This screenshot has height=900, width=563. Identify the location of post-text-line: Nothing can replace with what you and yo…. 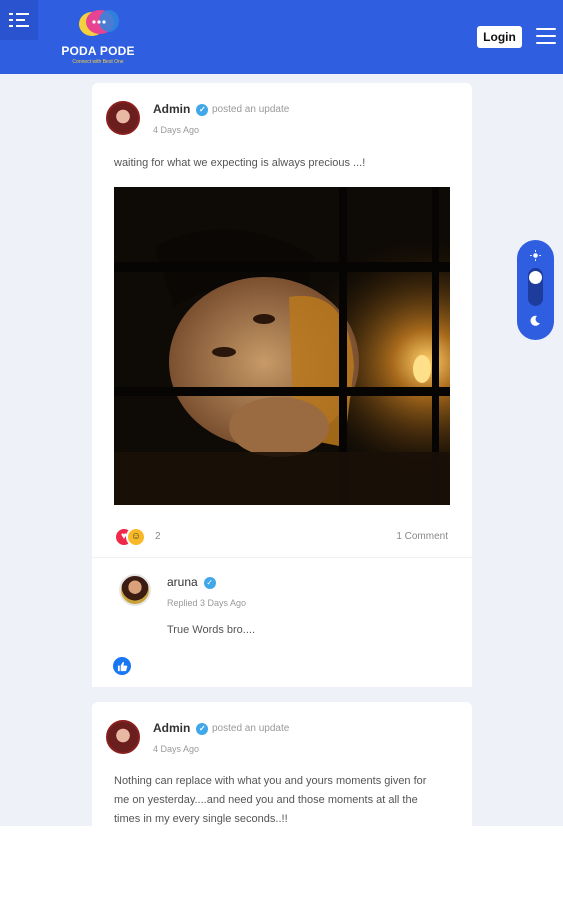
(270, 781).